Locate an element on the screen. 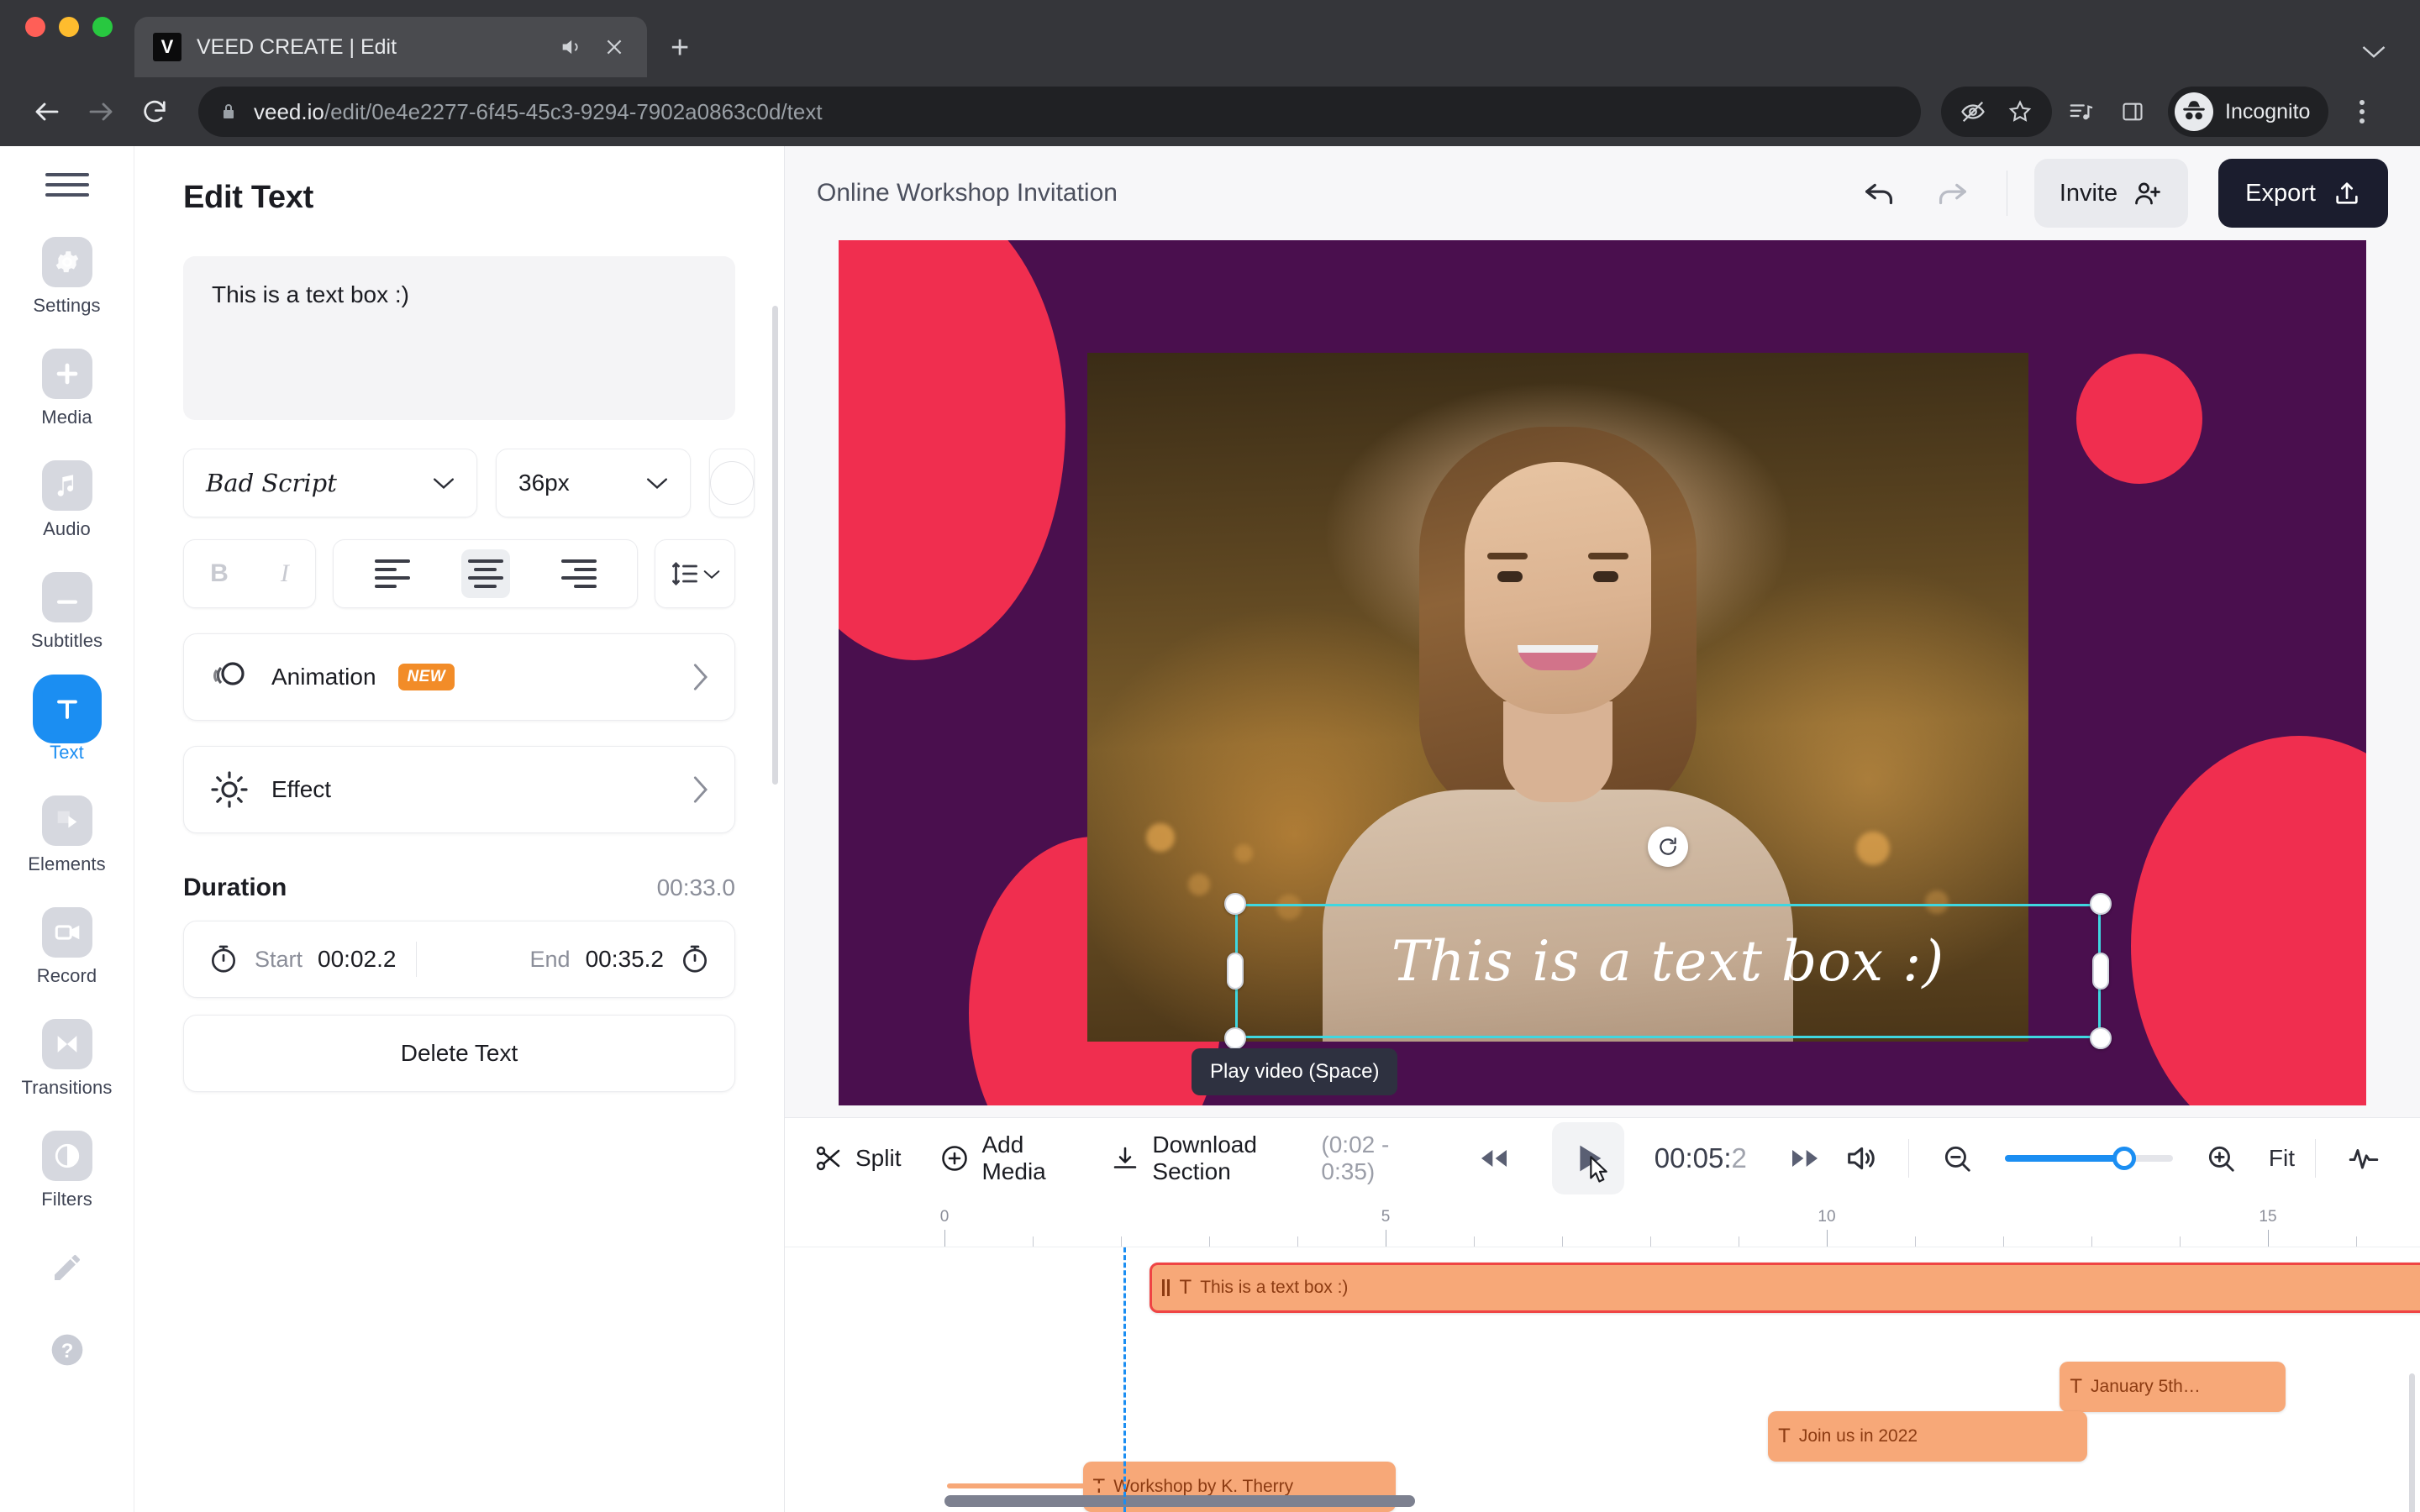 The image size is (2420, 1512). align-center-icon is located at coordinates (485, 573).